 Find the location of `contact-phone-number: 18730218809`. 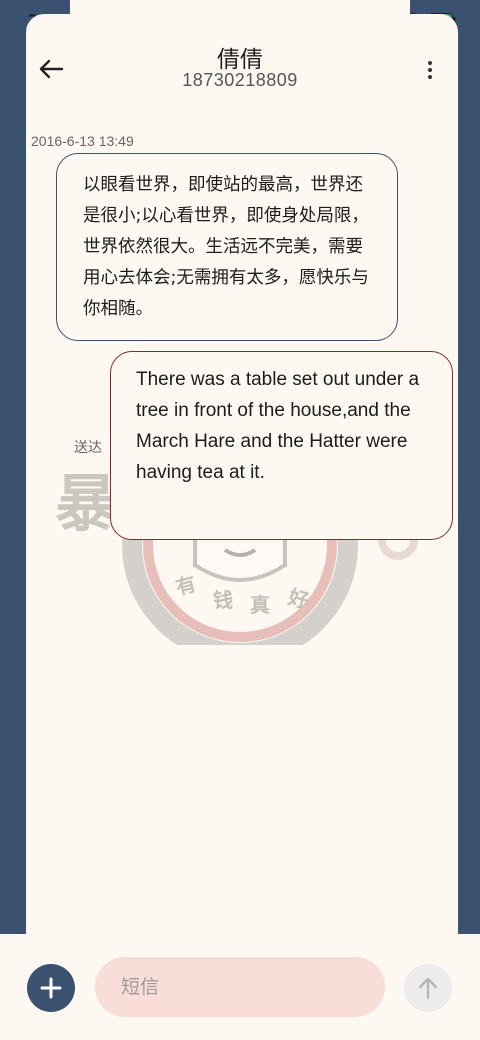

contact-phone-number: 18730218809 is located at coordinates (240, 80).